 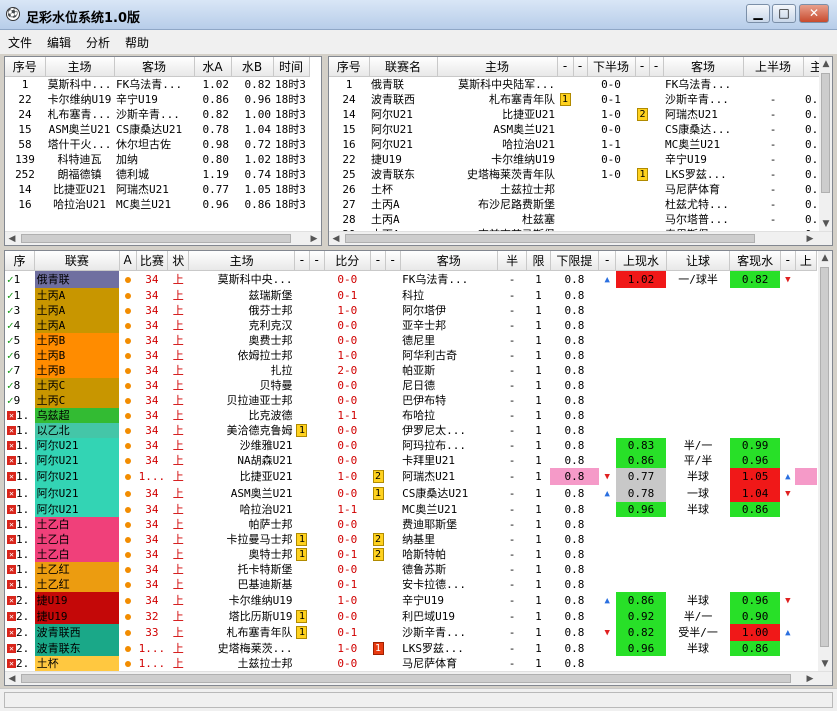 I want to click on main-hscrollbar: ◀ ▶, so click(x=418, y=678).